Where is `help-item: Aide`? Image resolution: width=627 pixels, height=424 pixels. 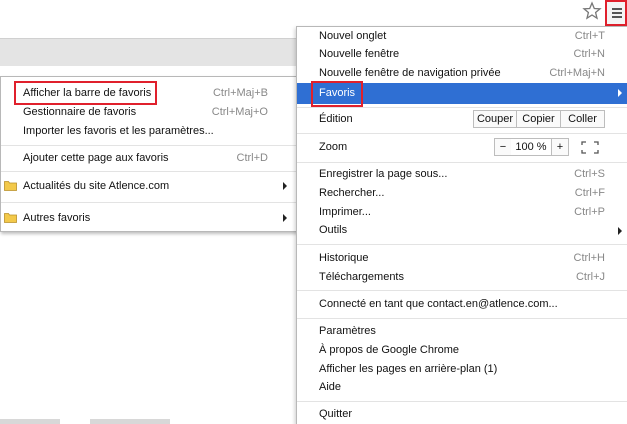 help-item: Aide is located at coordinates (462, 387).